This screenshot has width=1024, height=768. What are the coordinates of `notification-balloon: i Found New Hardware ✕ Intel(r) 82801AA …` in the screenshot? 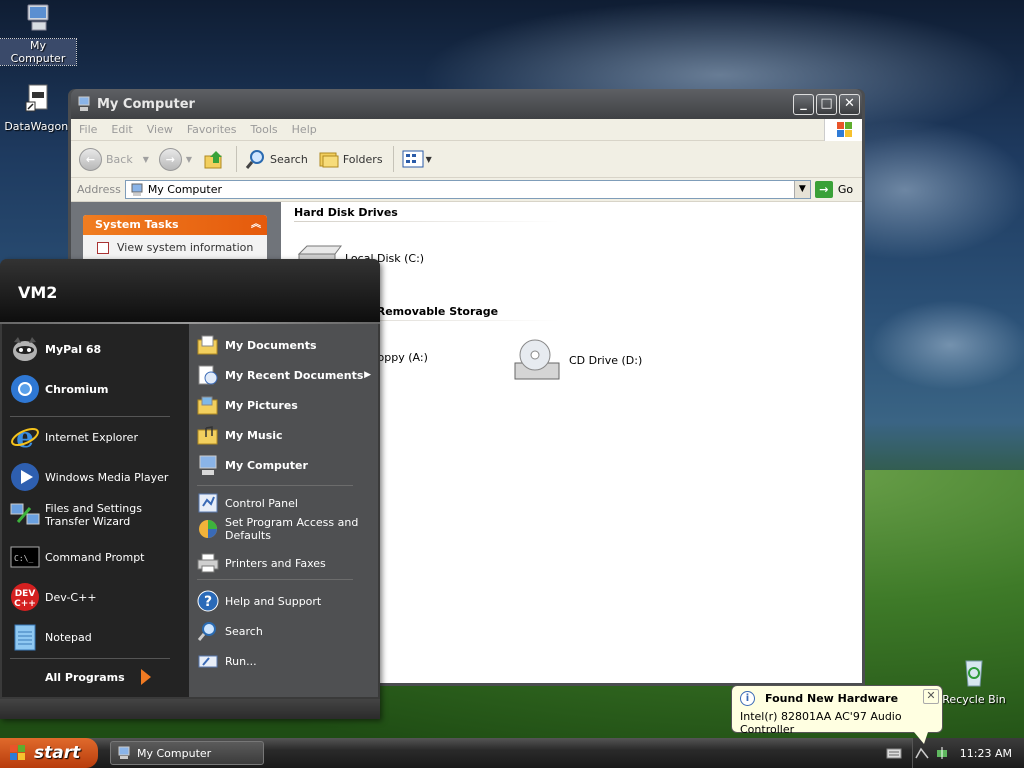 It's located at (837, 714).